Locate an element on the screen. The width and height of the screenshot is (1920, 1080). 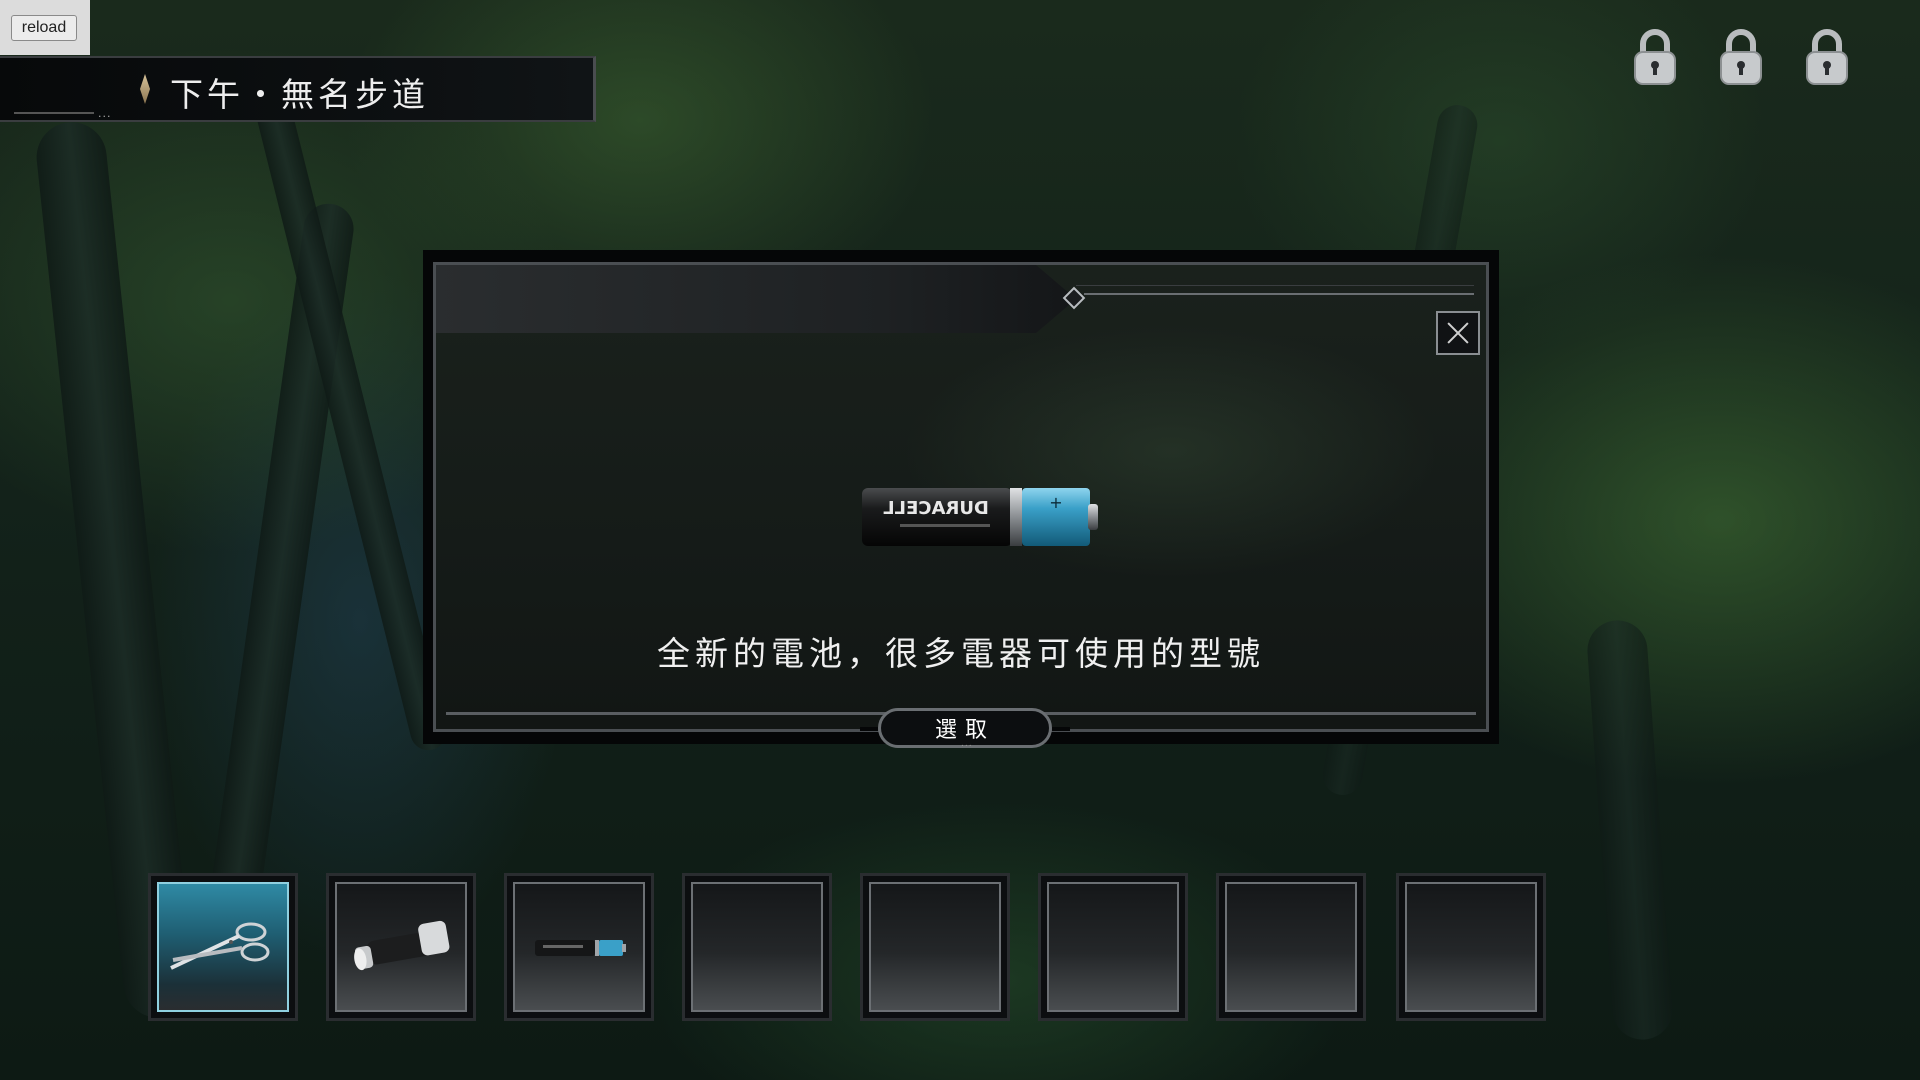
item-description: 全新的電池，很多電器可使用的型號 is located at coordinates (961, 653).